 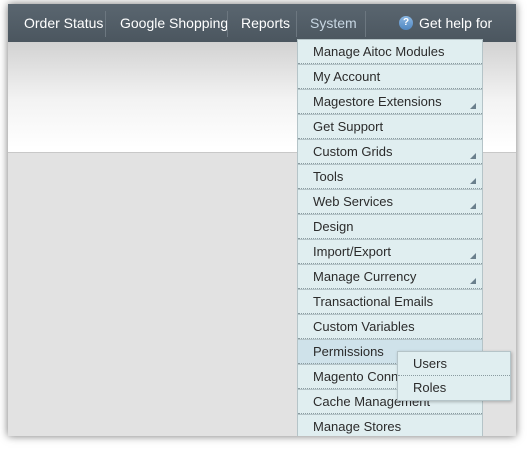 I want to click on menu-item-manage-aitoc-modules: Manage Aitoc Modules, so click(x=390, y=52).